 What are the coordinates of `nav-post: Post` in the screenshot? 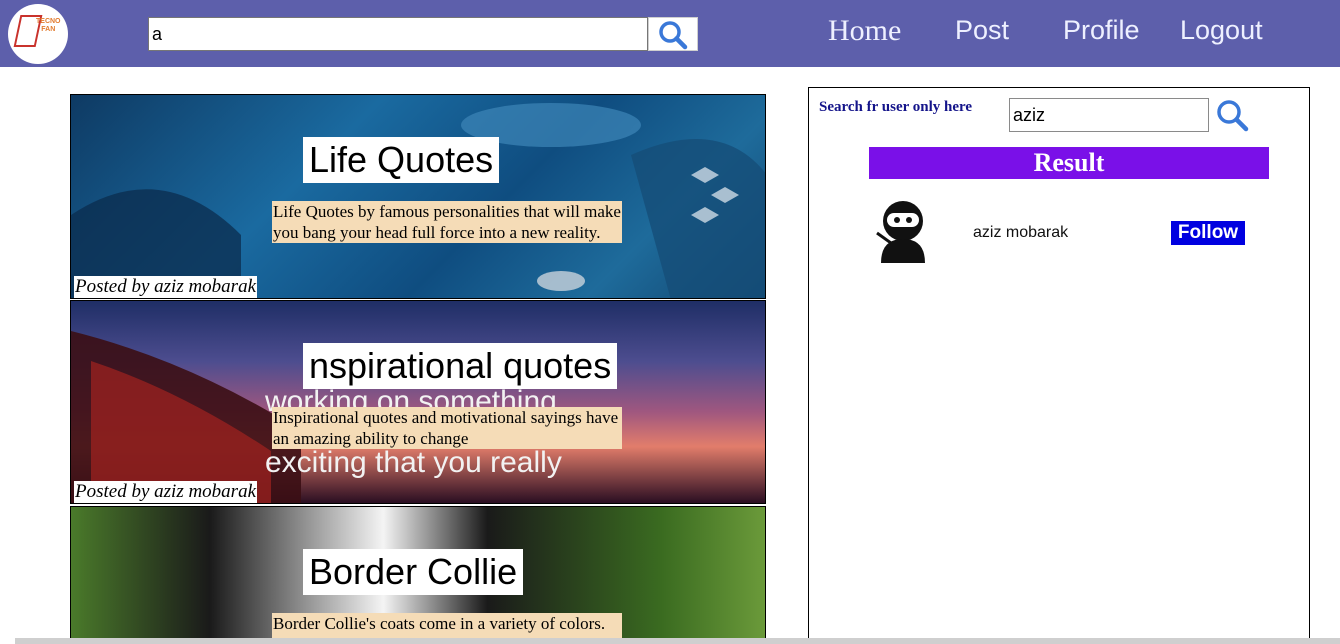 It's located at (982, 30).